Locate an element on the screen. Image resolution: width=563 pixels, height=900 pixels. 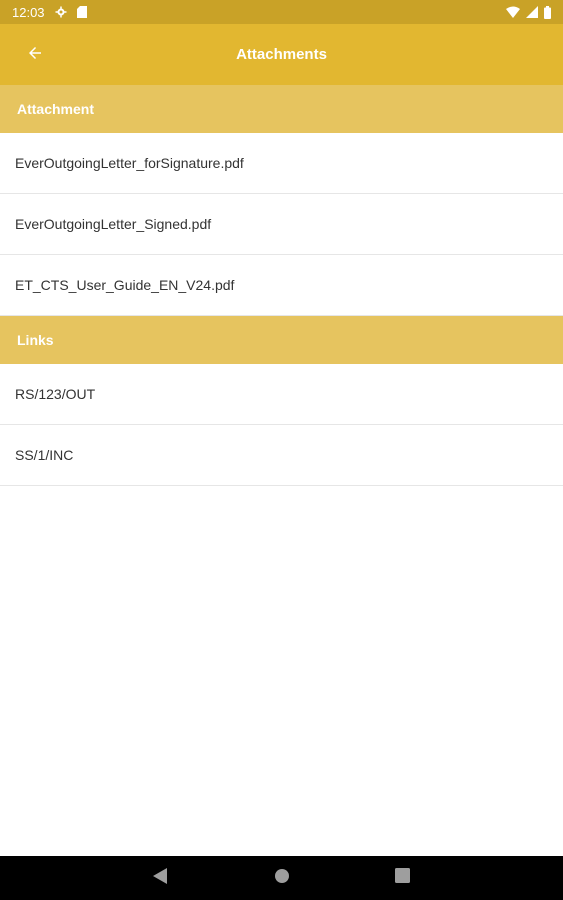
link-item: SS/1/INC is located at coordinates (281, 455).